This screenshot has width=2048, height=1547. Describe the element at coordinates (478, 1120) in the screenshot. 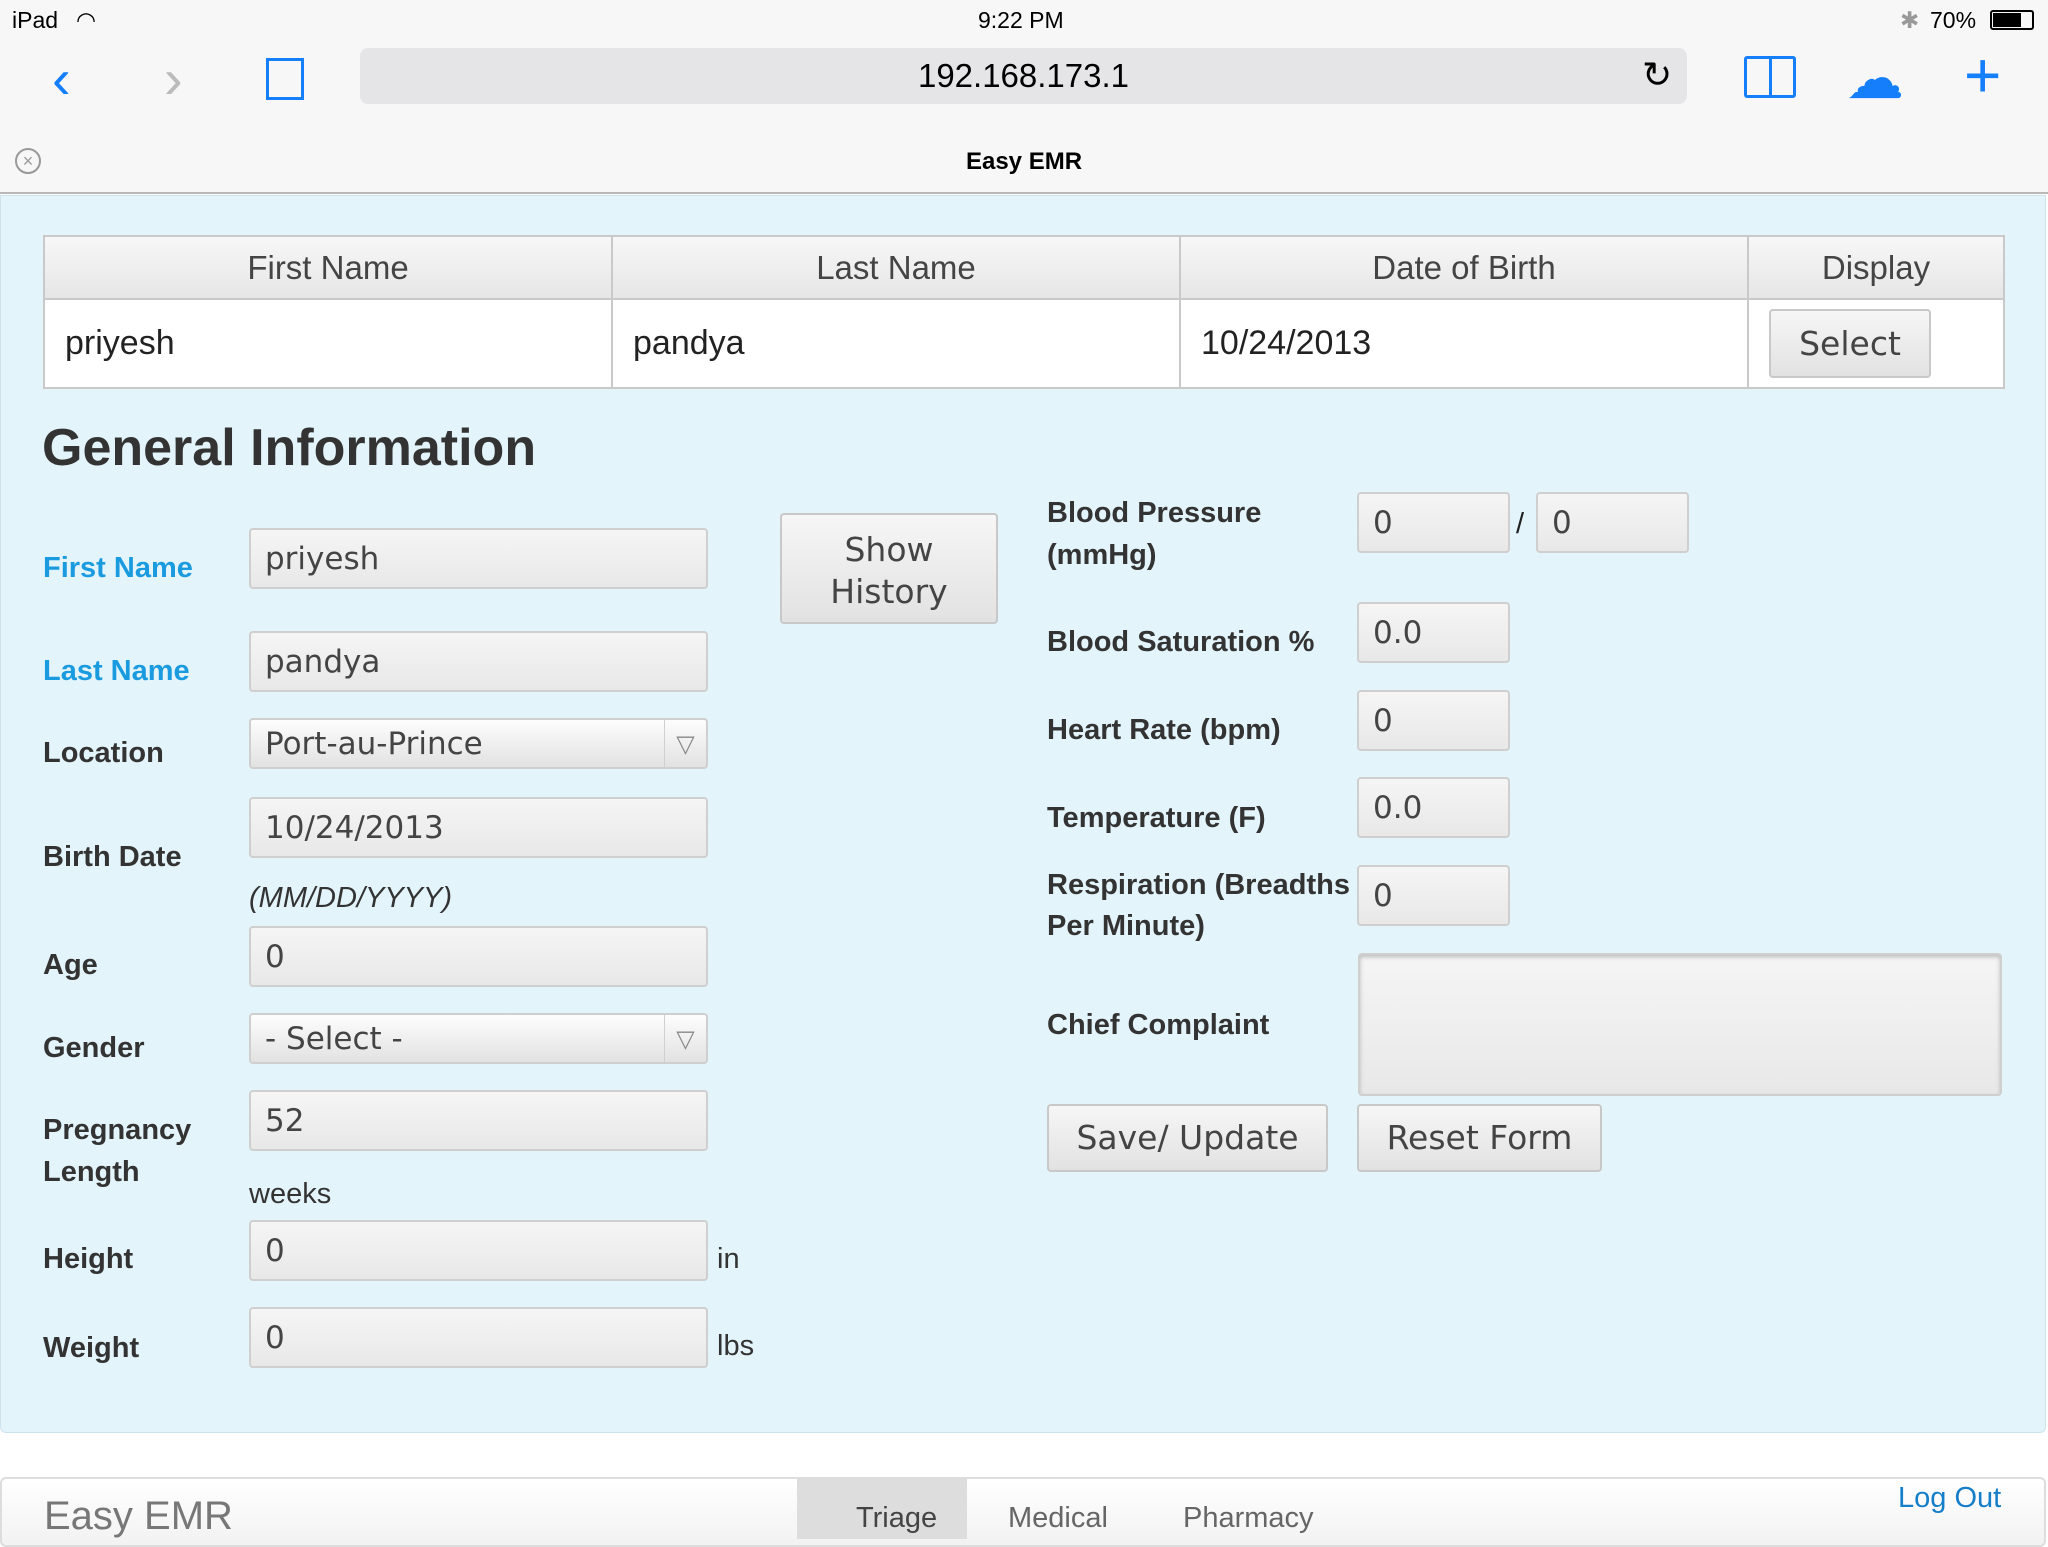

I see `pregnancy-input: 52` at that location.